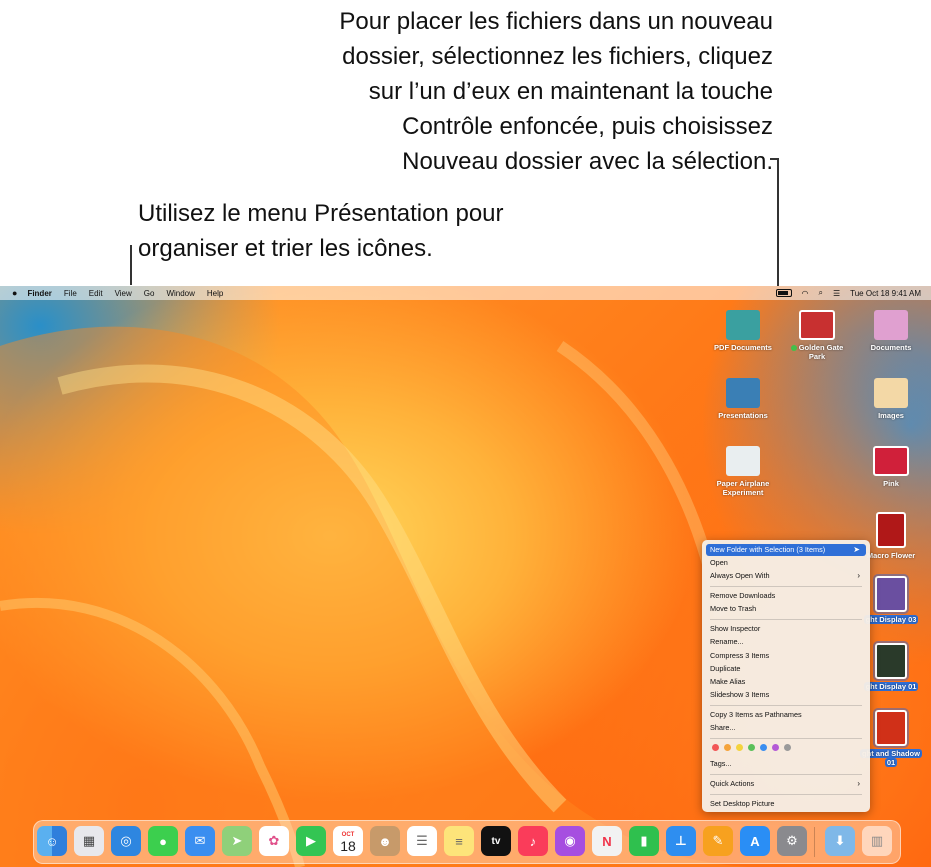 The image size is (931, 867). Describe the element at coordinates (719, 562) in the screenshot. I see `menu-item-label: Open` at that location.